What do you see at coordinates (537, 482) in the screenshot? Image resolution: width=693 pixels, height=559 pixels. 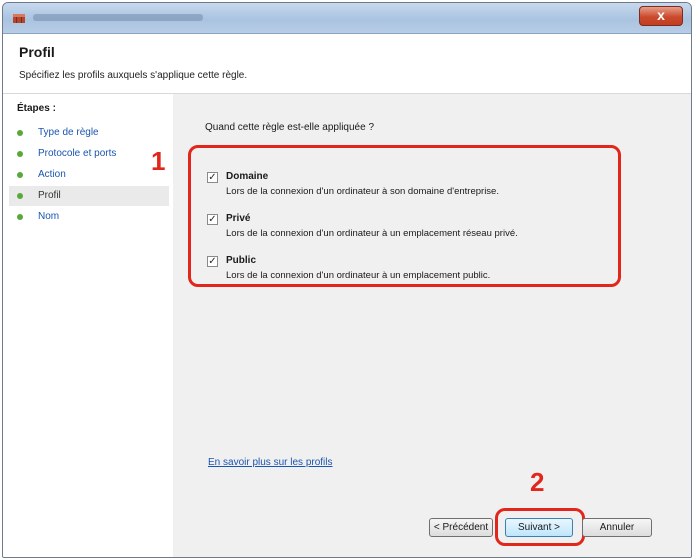 I see `annotation-marker-2: 2` at bounding box center [537, 482].